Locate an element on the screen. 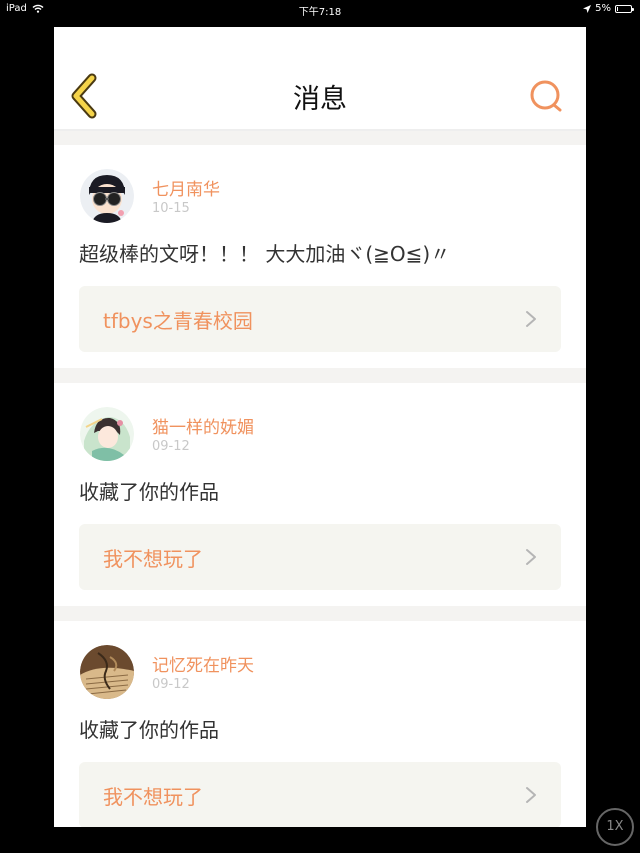 The width and height of the screenshot is (640, 853). book-photo-avatar-icon is located at coordinates (107, 672).